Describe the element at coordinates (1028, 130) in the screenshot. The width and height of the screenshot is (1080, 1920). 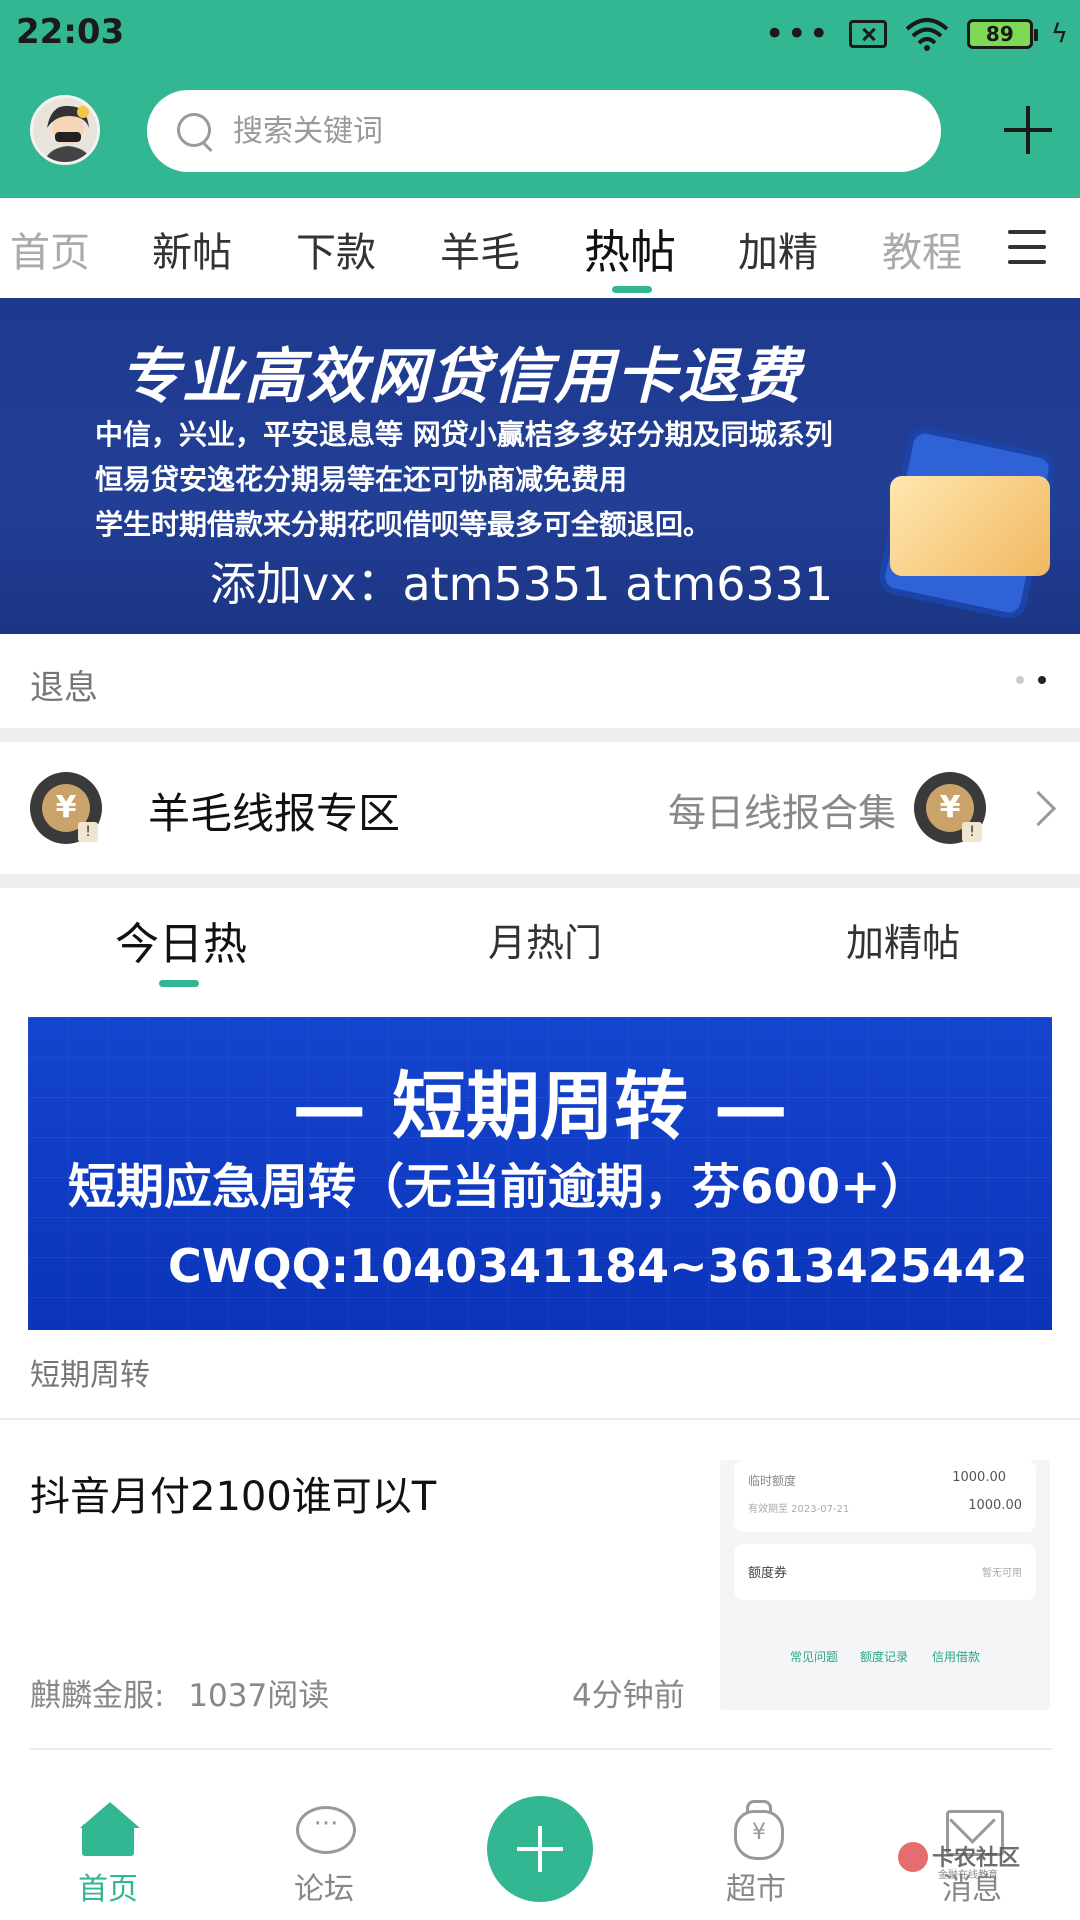
I see `add-button` at that location.